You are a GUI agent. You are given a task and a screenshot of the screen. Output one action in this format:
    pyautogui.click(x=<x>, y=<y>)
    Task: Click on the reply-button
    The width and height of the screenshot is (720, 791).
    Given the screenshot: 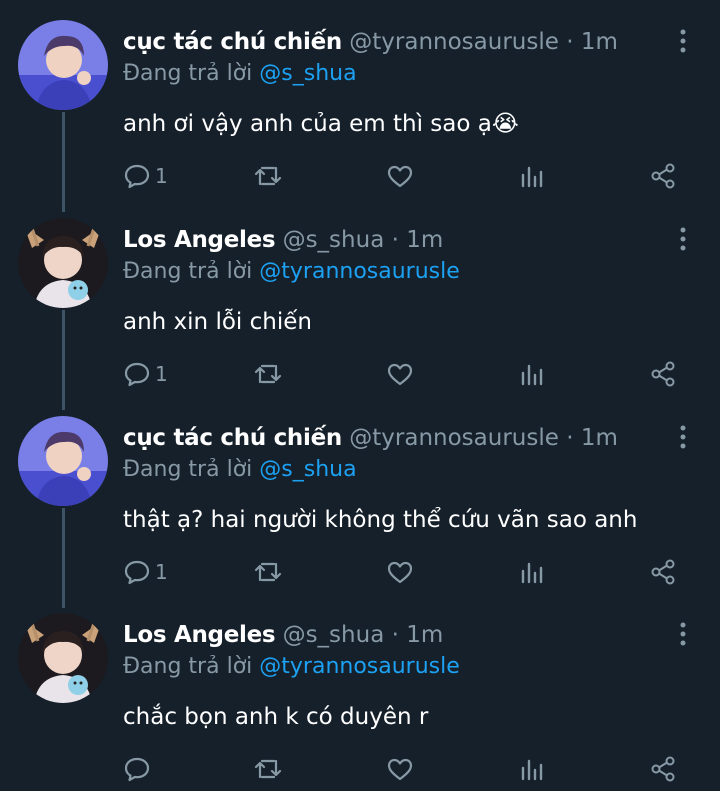 What is the action you would take?
    pyautogui.click(x=139, y=769)
    